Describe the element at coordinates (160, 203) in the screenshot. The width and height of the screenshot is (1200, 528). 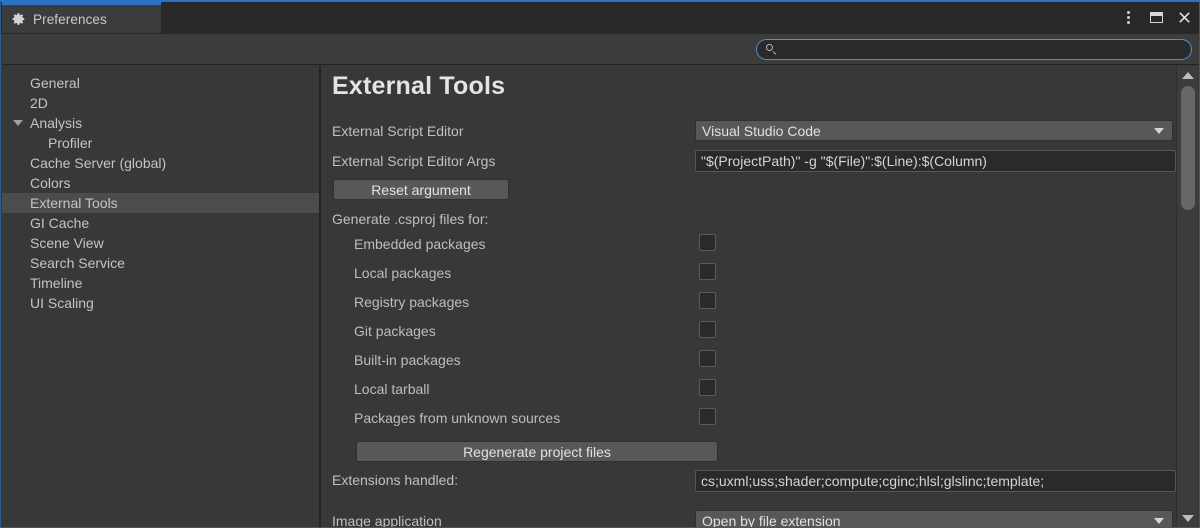
I see `sidebar-item-external-tools: External Tools` at that location.